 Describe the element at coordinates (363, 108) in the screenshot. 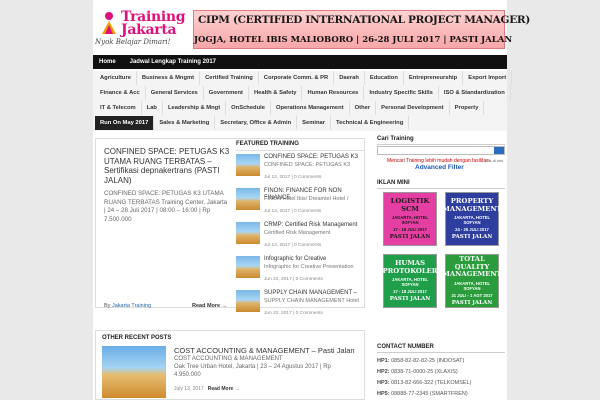

I see `cat-other: Other` at that location.